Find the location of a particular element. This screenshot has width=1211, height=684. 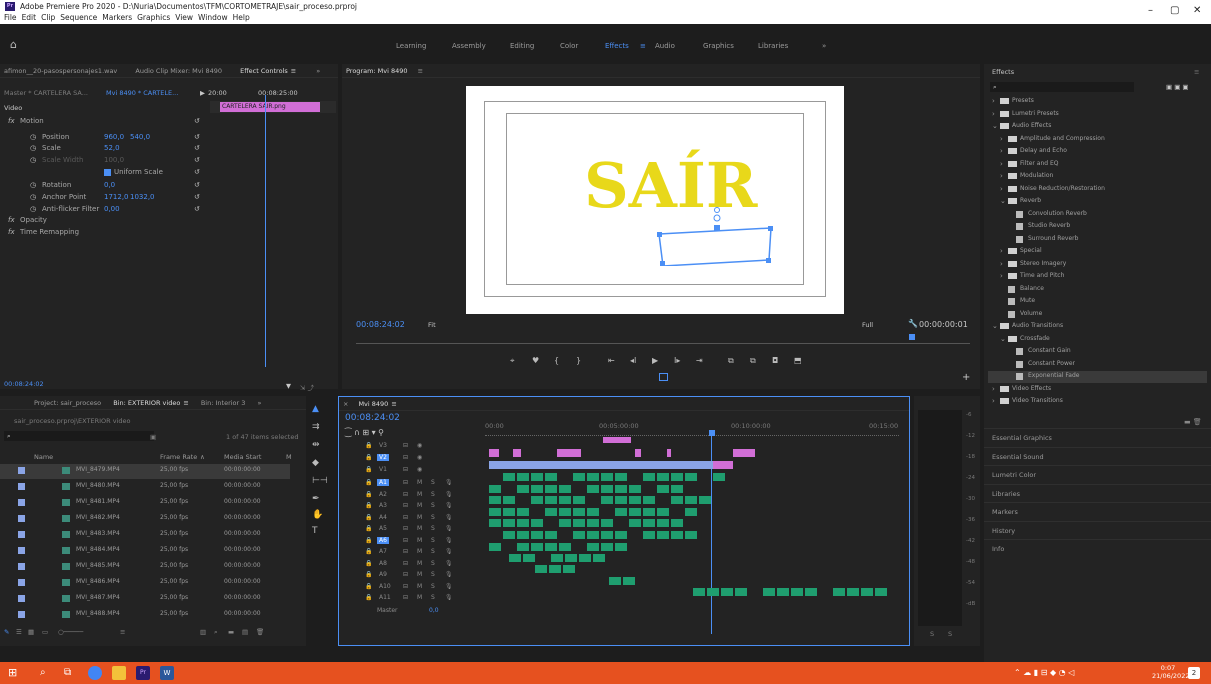

solo-button: S is located at coordinates (433, 563).